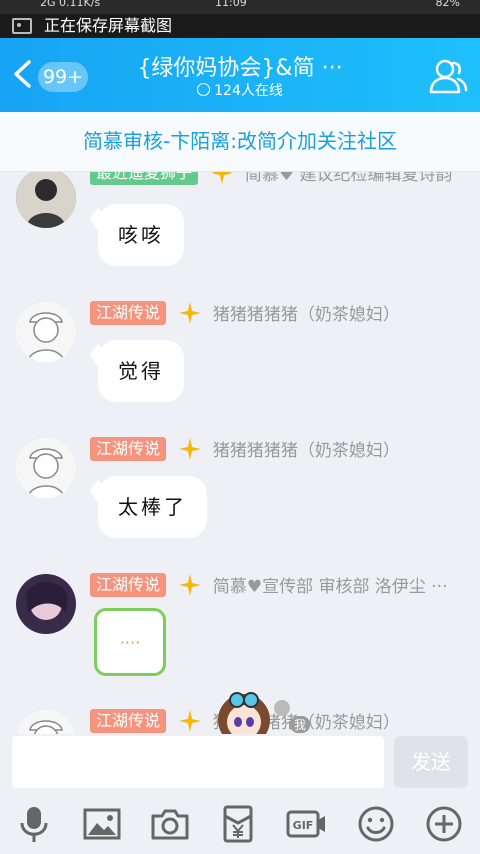  I want to click on network-speed: 0.11K/s, so click(80, 4).